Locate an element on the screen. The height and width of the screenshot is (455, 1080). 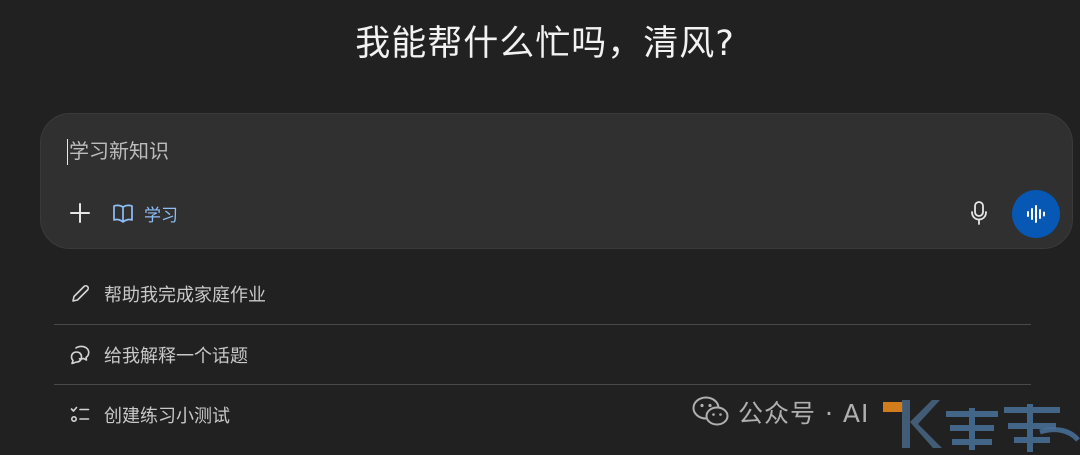
chat-bubbles-icon is located at coordinates (80, 355).